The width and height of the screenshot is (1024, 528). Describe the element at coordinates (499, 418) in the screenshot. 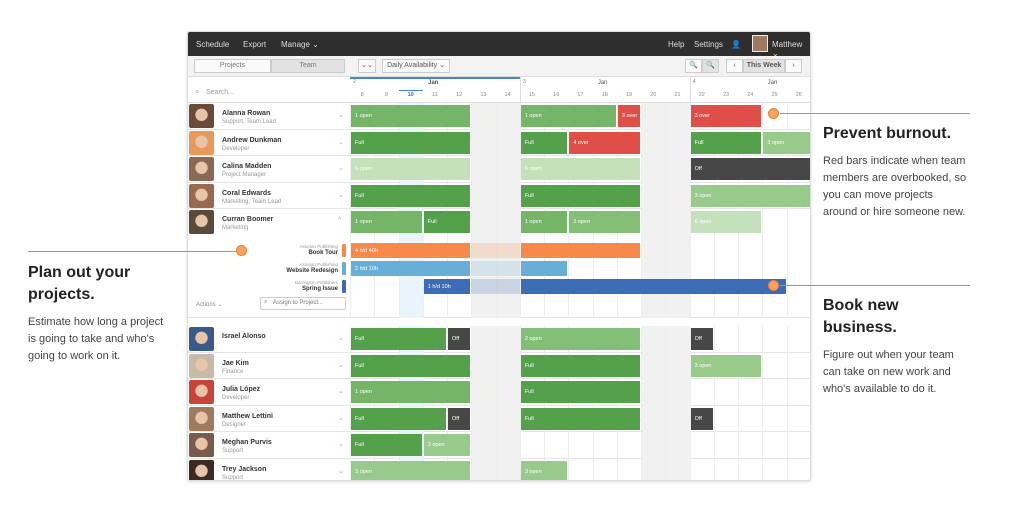

I see `person-row: Matthew Lettini Designer ⌄ Full Off Full Off` at that location.